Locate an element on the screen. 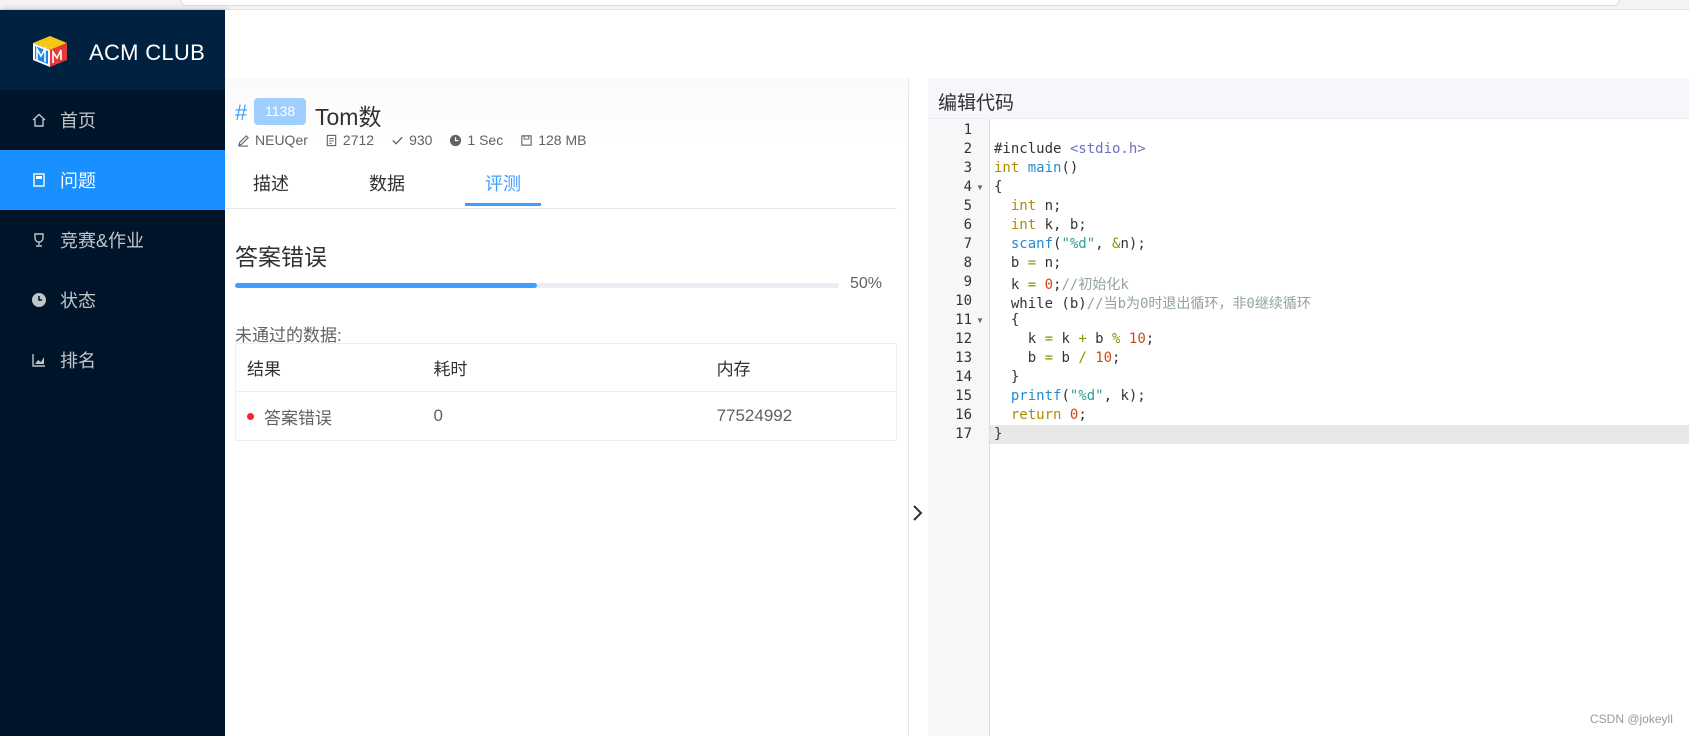 This screenshot has width=1689, height=736. code-line: k = 0;//初始化k is located at coordinates (1061, 285).